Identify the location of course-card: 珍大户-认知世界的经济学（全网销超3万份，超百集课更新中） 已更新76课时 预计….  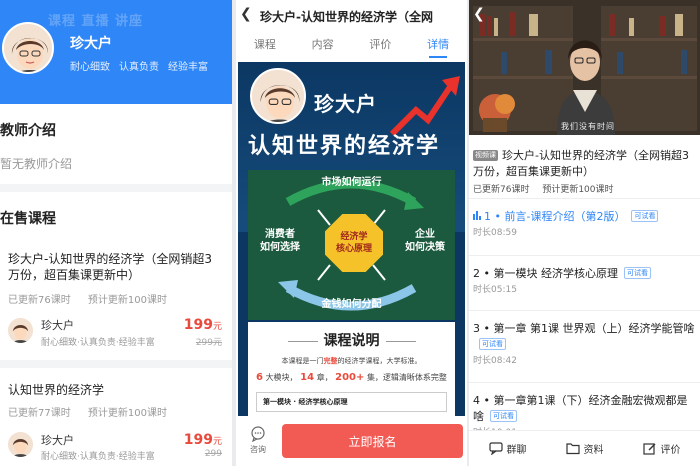
(116, 301).